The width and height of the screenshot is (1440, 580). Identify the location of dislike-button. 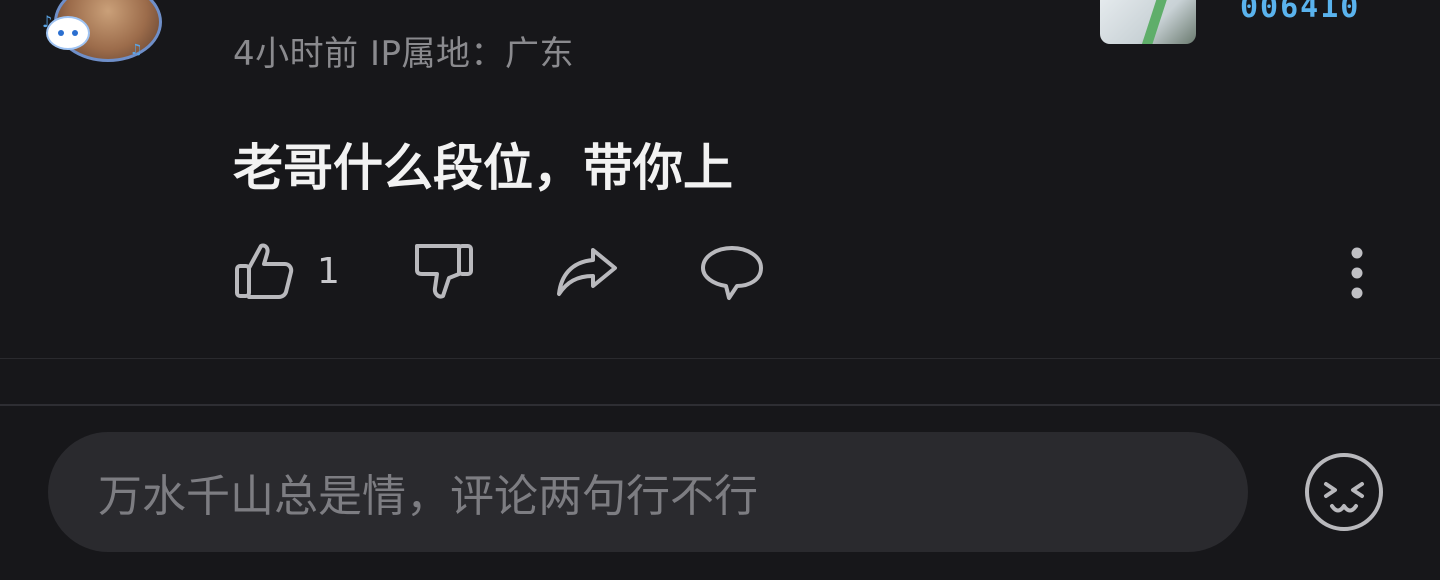
(444, 271).